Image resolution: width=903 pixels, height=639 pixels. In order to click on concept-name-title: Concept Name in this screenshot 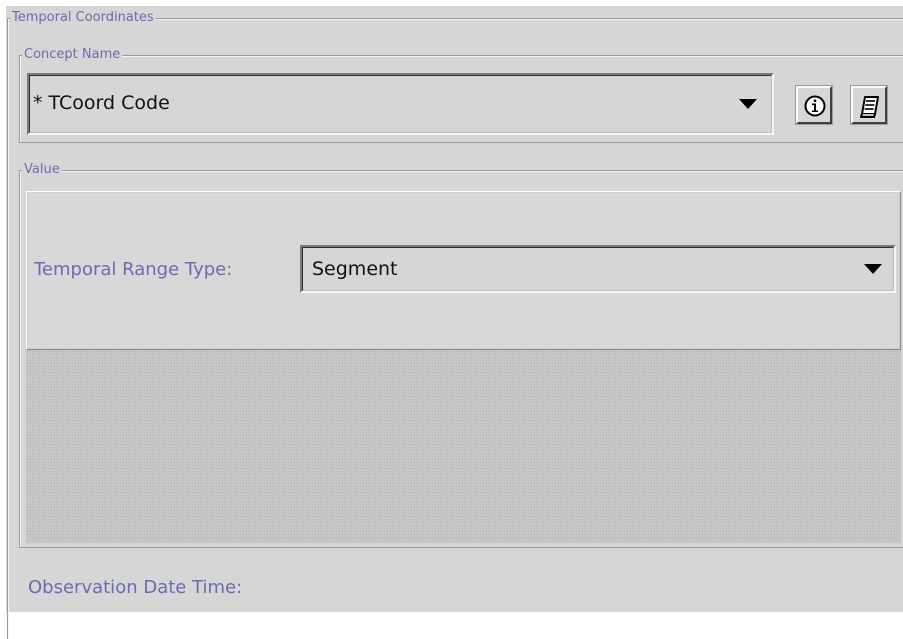, I will do `click(72, 55)`.